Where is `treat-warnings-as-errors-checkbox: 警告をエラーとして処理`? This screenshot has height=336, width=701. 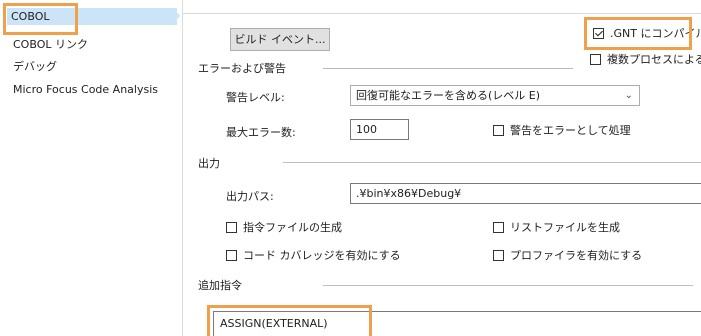
treat-warnings-as-errors-checkbox: 警告をエラーとして処理 is located at coordinates (562, 130).